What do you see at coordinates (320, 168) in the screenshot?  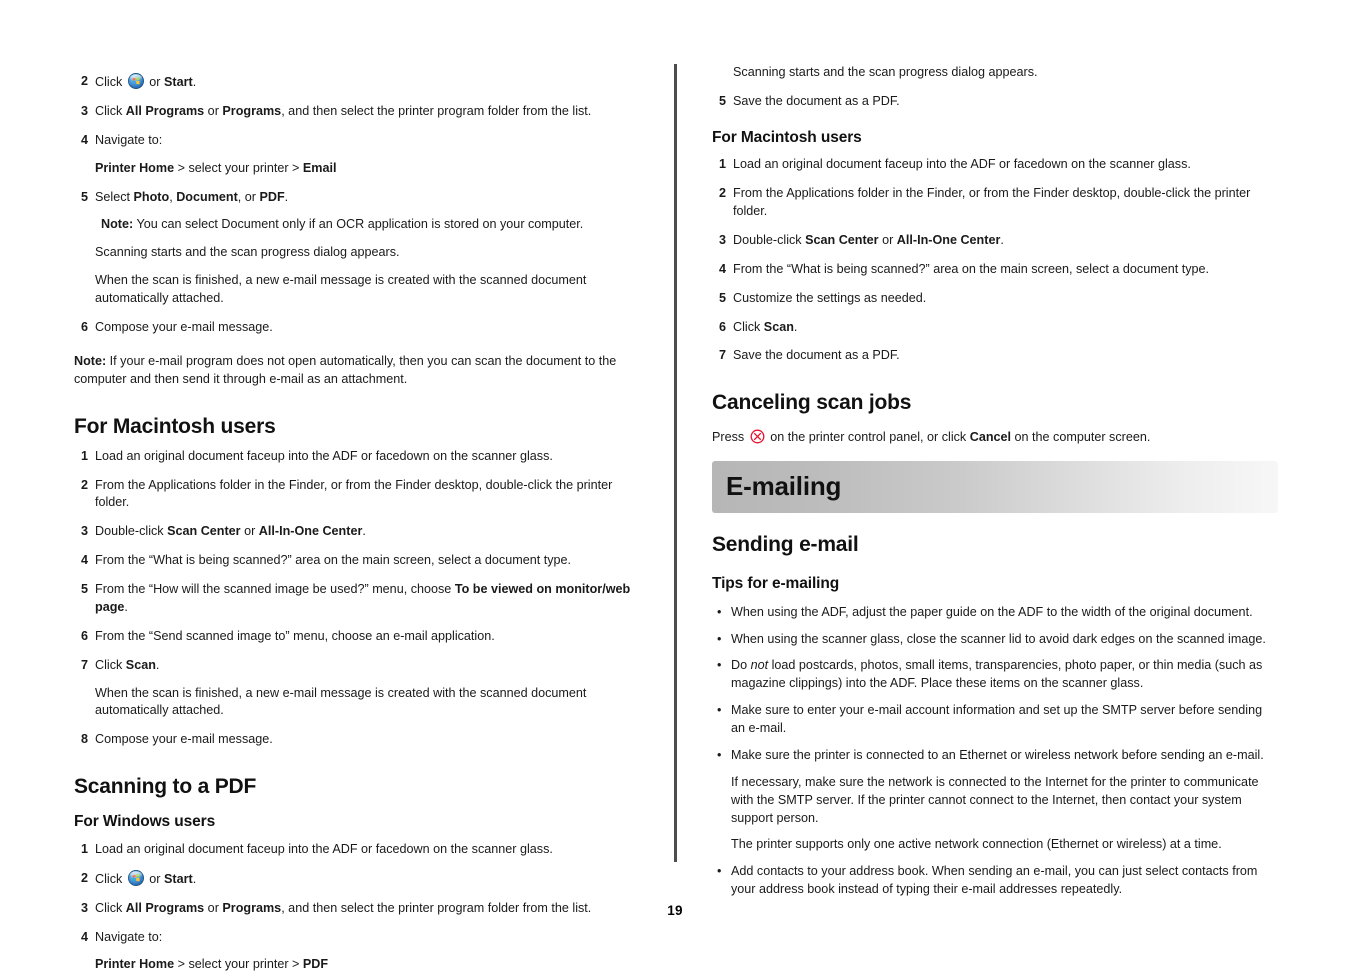 I see `path-segment-leaf: Email` at bounding box center [320, 168].